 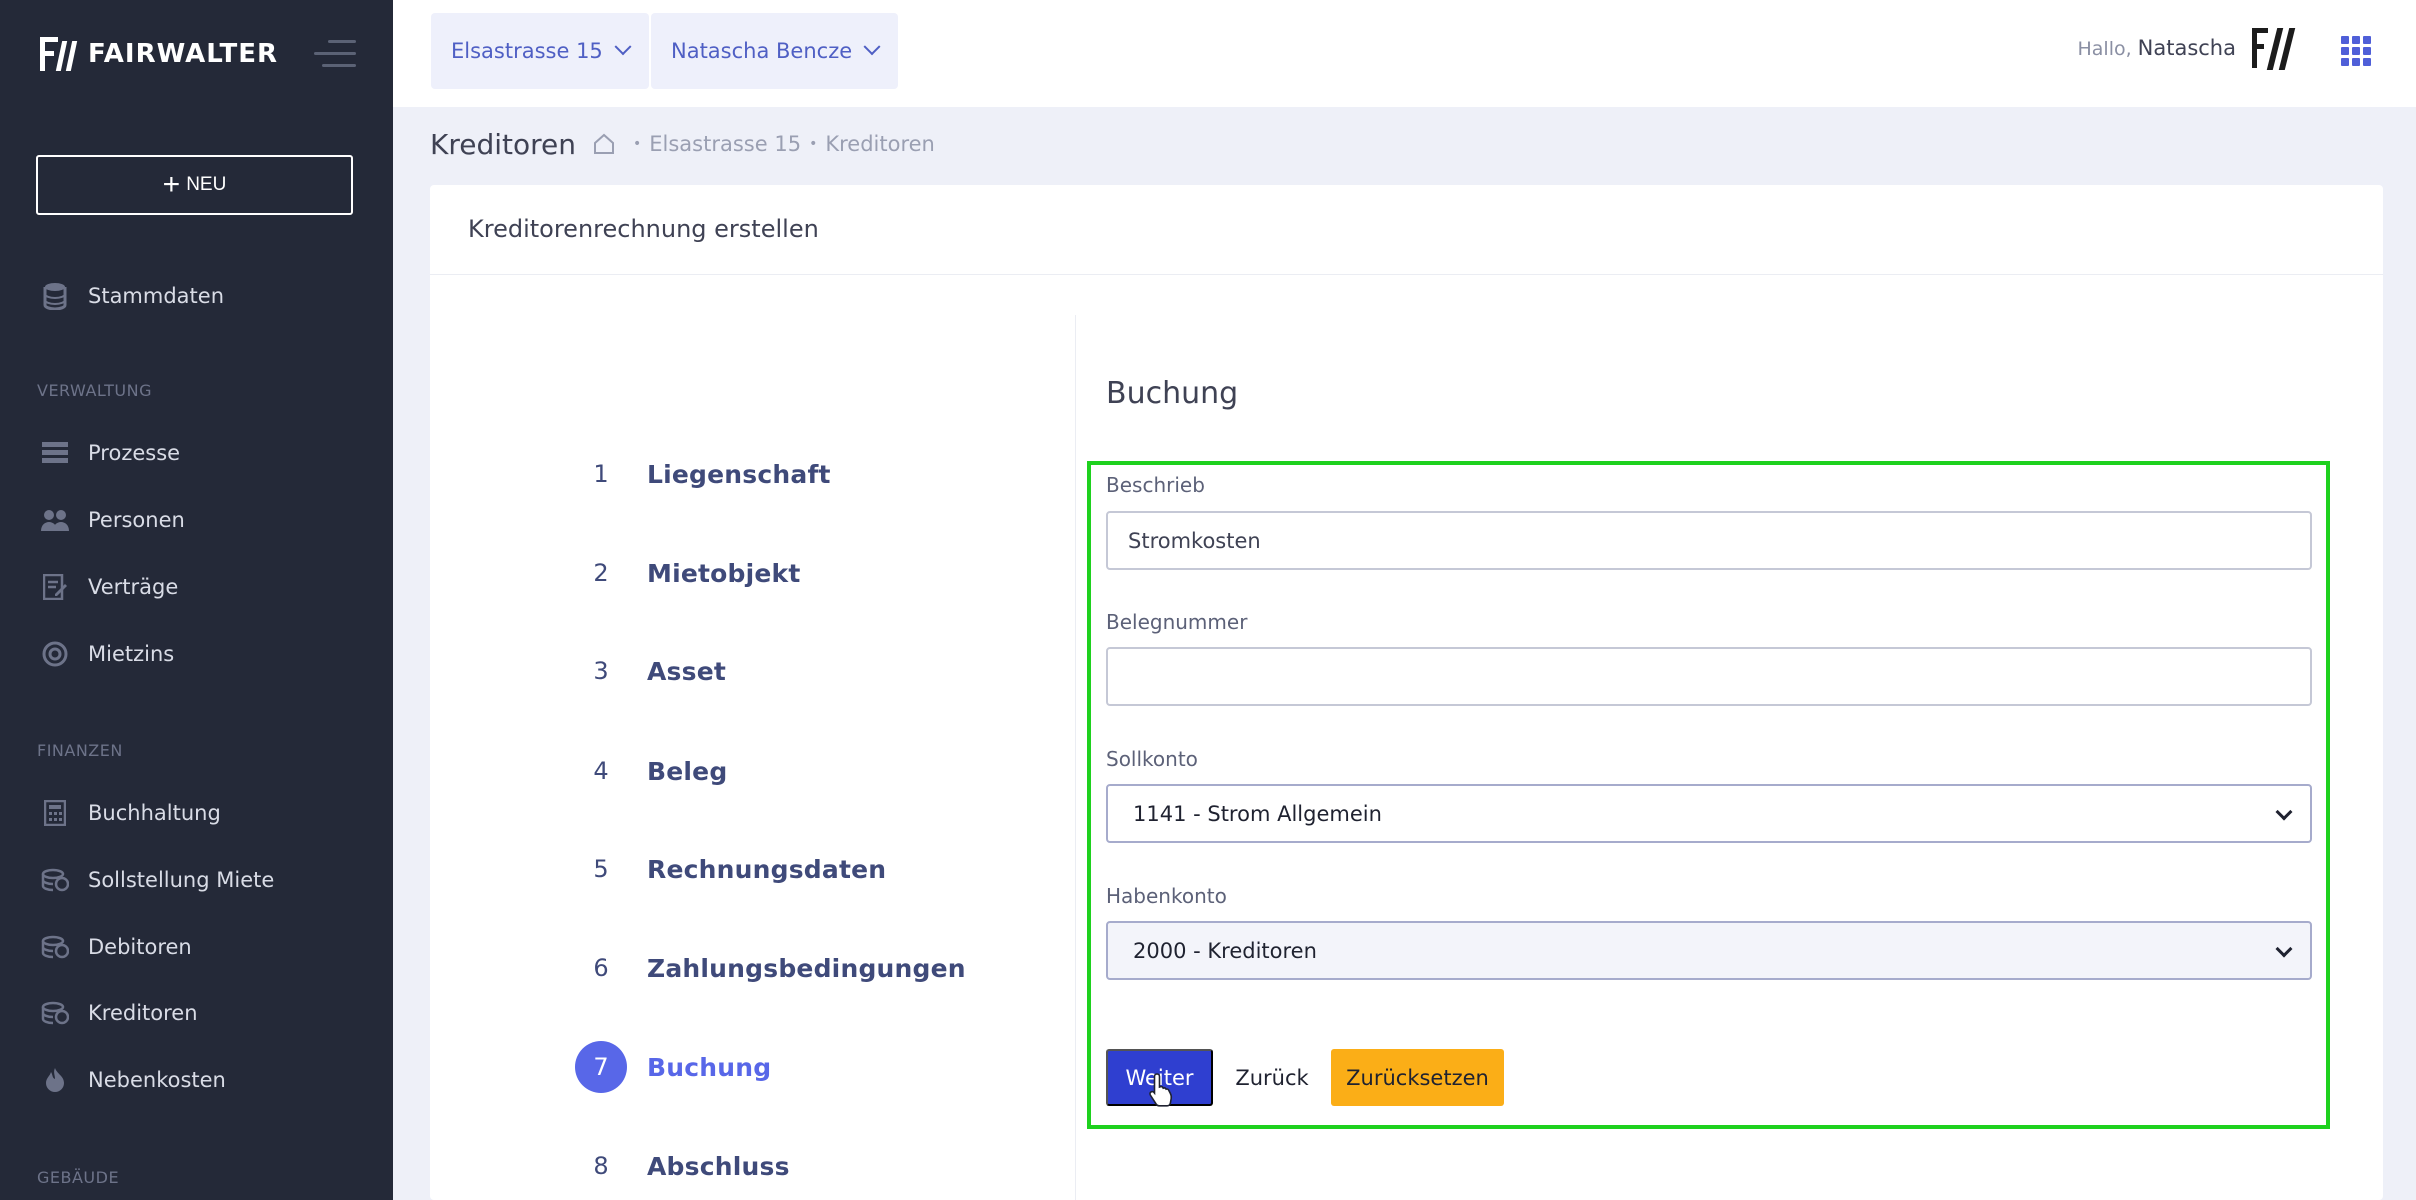 I want to click on form-section-title: Buchung, so click(x=1172, y=393).